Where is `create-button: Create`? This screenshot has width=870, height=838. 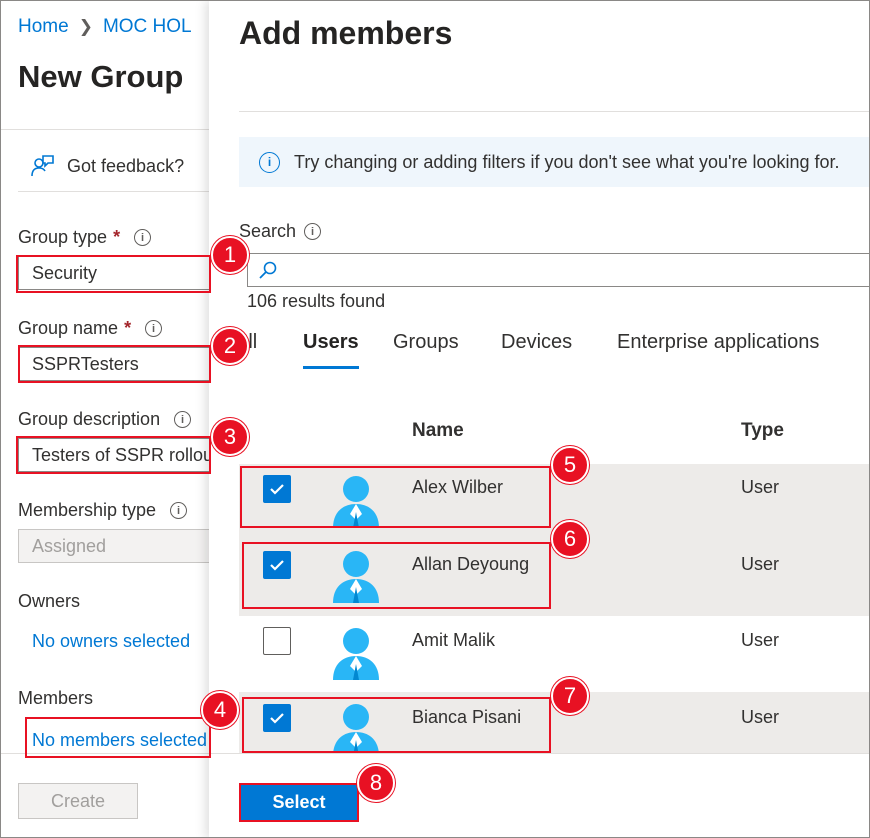
create-button: Create is located at coordinates (78, 801).